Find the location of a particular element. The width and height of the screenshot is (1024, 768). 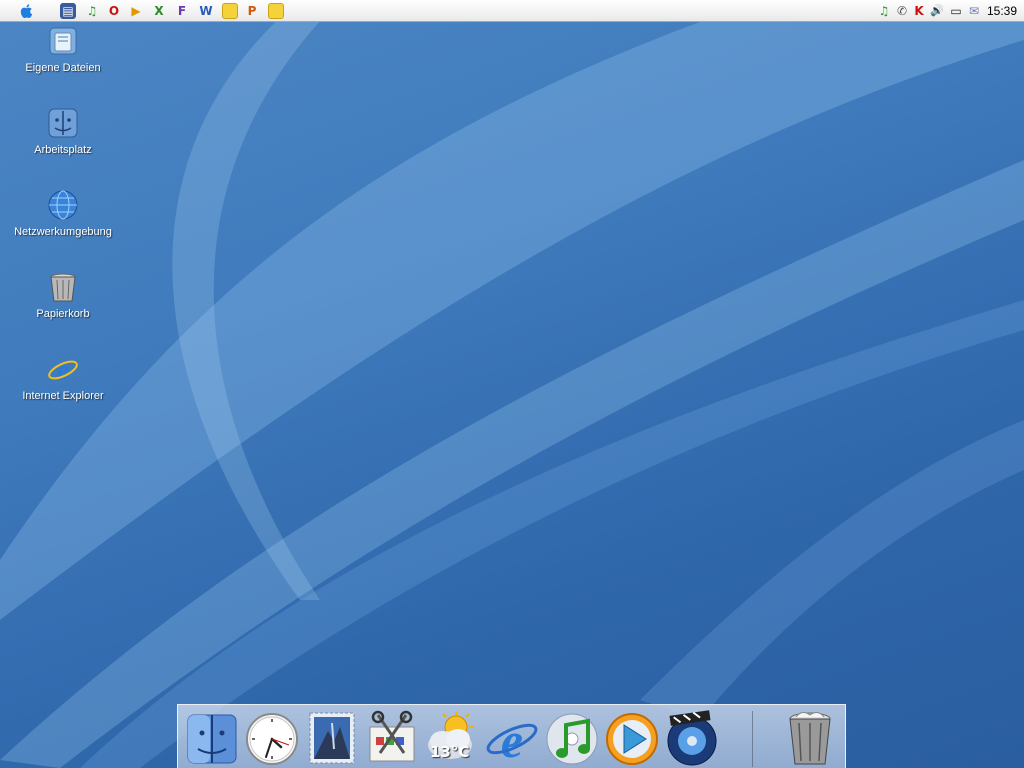

volume-icon: 🔊 is located at coordinates (937, 11).